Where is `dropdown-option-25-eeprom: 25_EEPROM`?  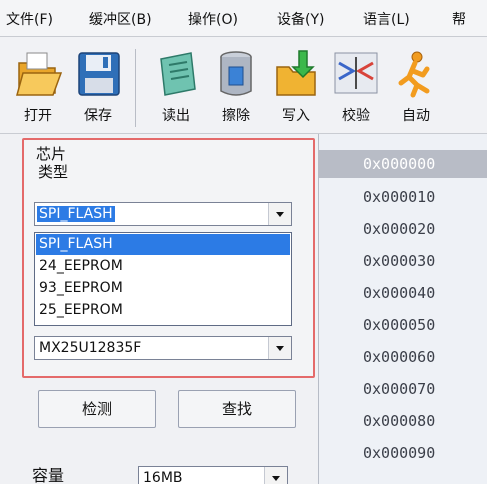
dropdown-option-25-eeprom: 25_EEPROM is located at coordinates (163, 310).